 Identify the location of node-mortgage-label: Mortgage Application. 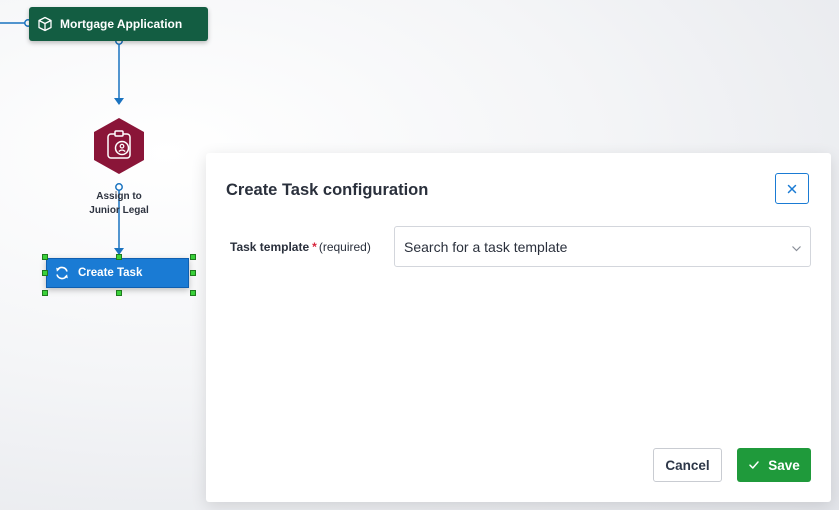
(121, 24).